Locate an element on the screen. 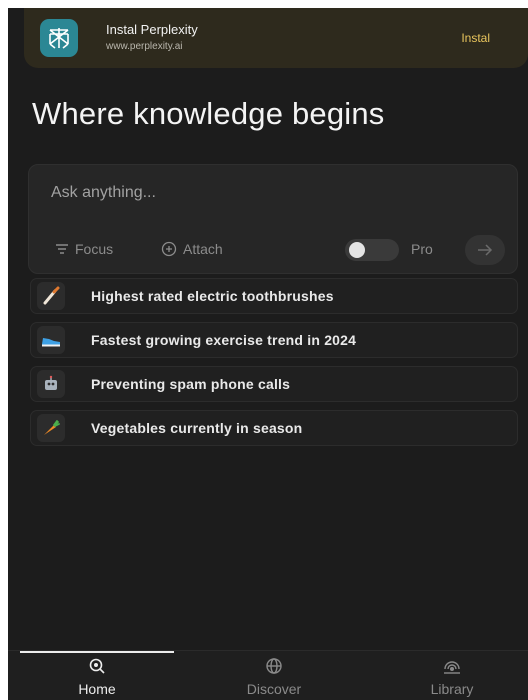 Image resolution: width=528 pixels, height=700 pixels. bottom-nav: Home Discover Library is located at coordinates (268, 675).